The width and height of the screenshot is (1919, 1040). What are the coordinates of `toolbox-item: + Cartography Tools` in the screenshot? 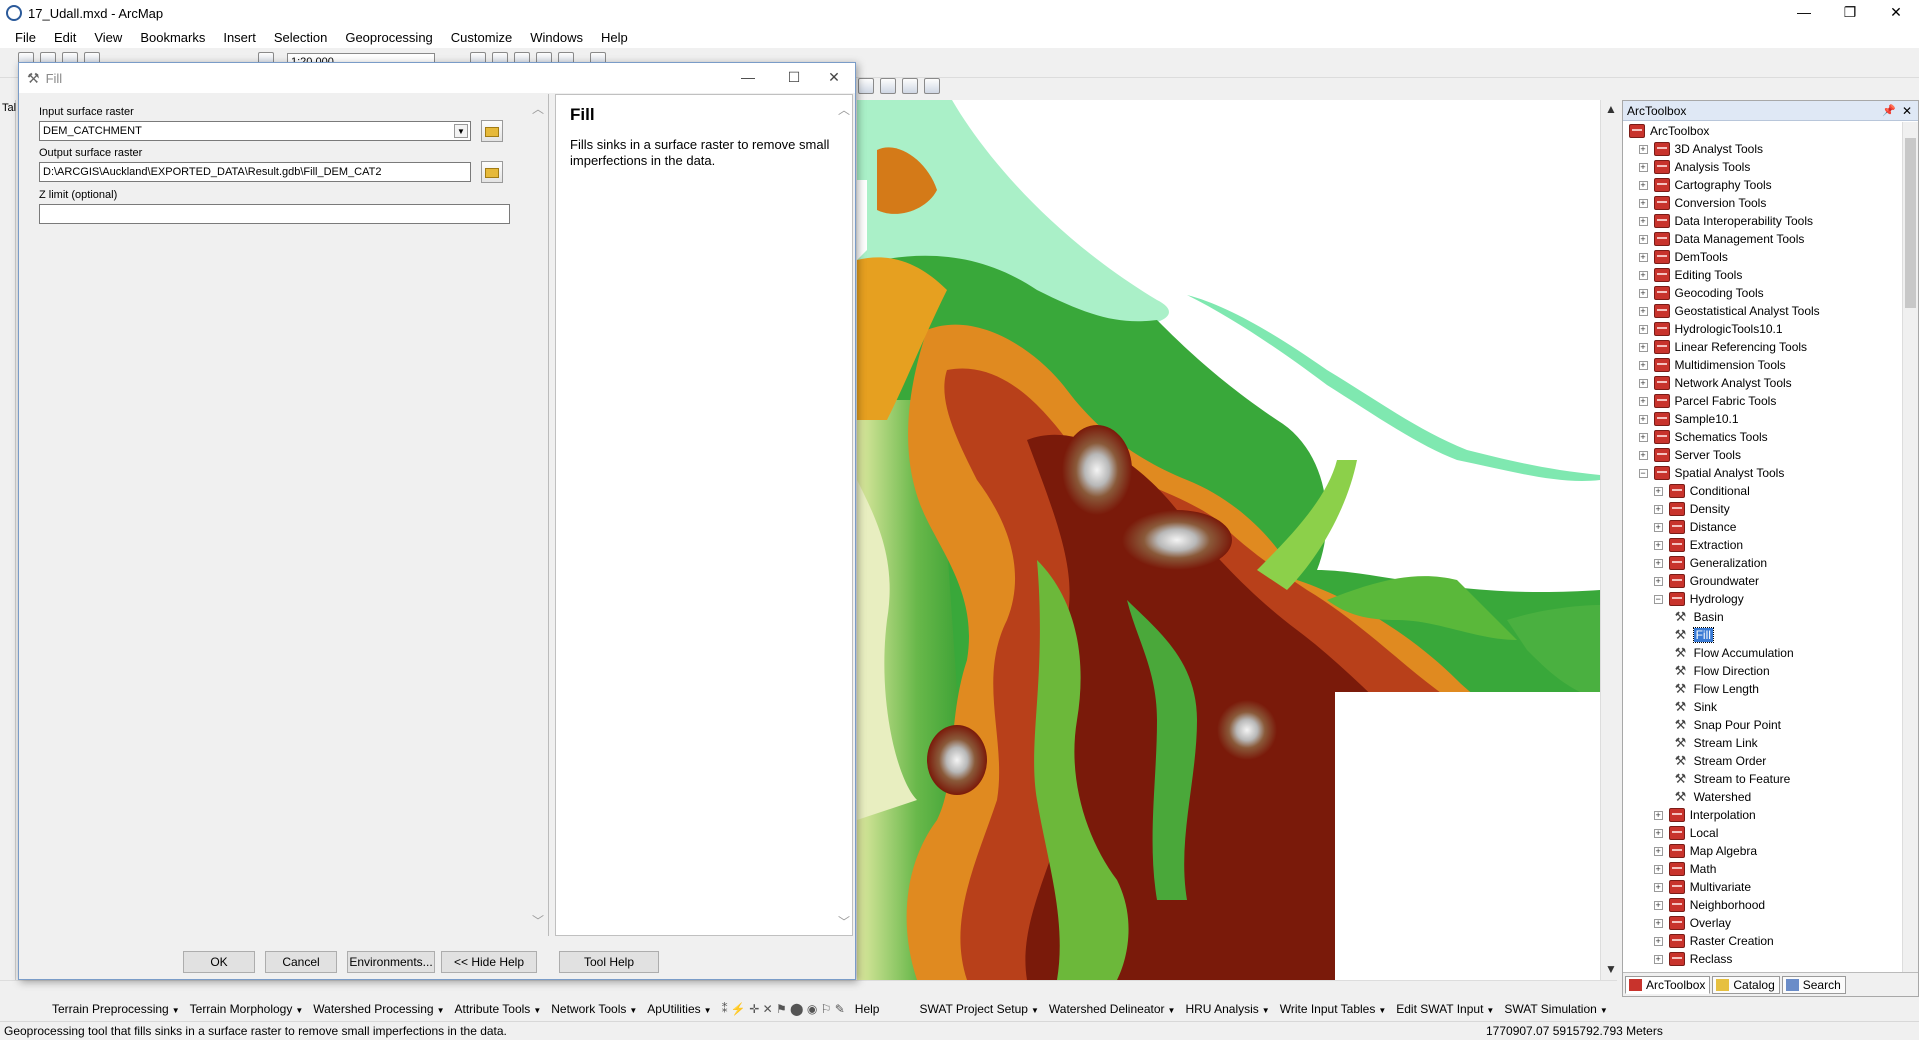 It's located at (1705, 185).